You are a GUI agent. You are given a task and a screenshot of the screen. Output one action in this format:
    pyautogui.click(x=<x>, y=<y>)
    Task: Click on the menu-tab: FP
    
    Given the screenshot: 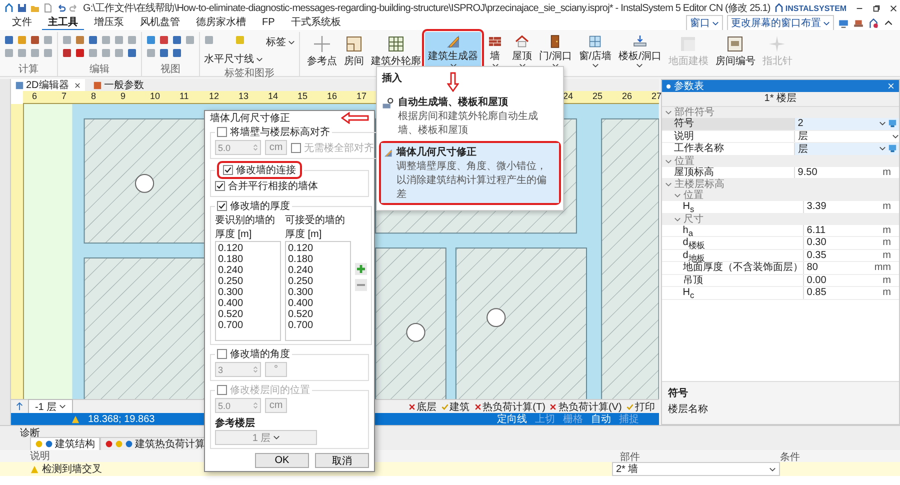 What is the action you would take?
    pyautogui.click(x=268, y=23)
    